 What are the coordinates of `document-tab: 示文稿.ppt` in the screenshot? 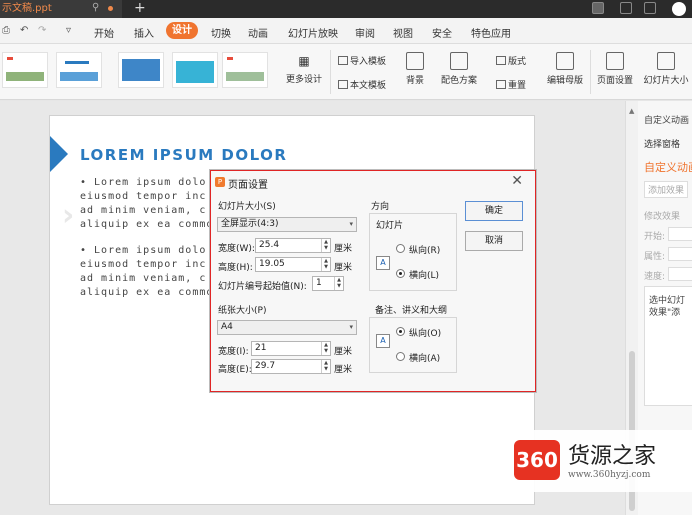 It's located at (61, 9).